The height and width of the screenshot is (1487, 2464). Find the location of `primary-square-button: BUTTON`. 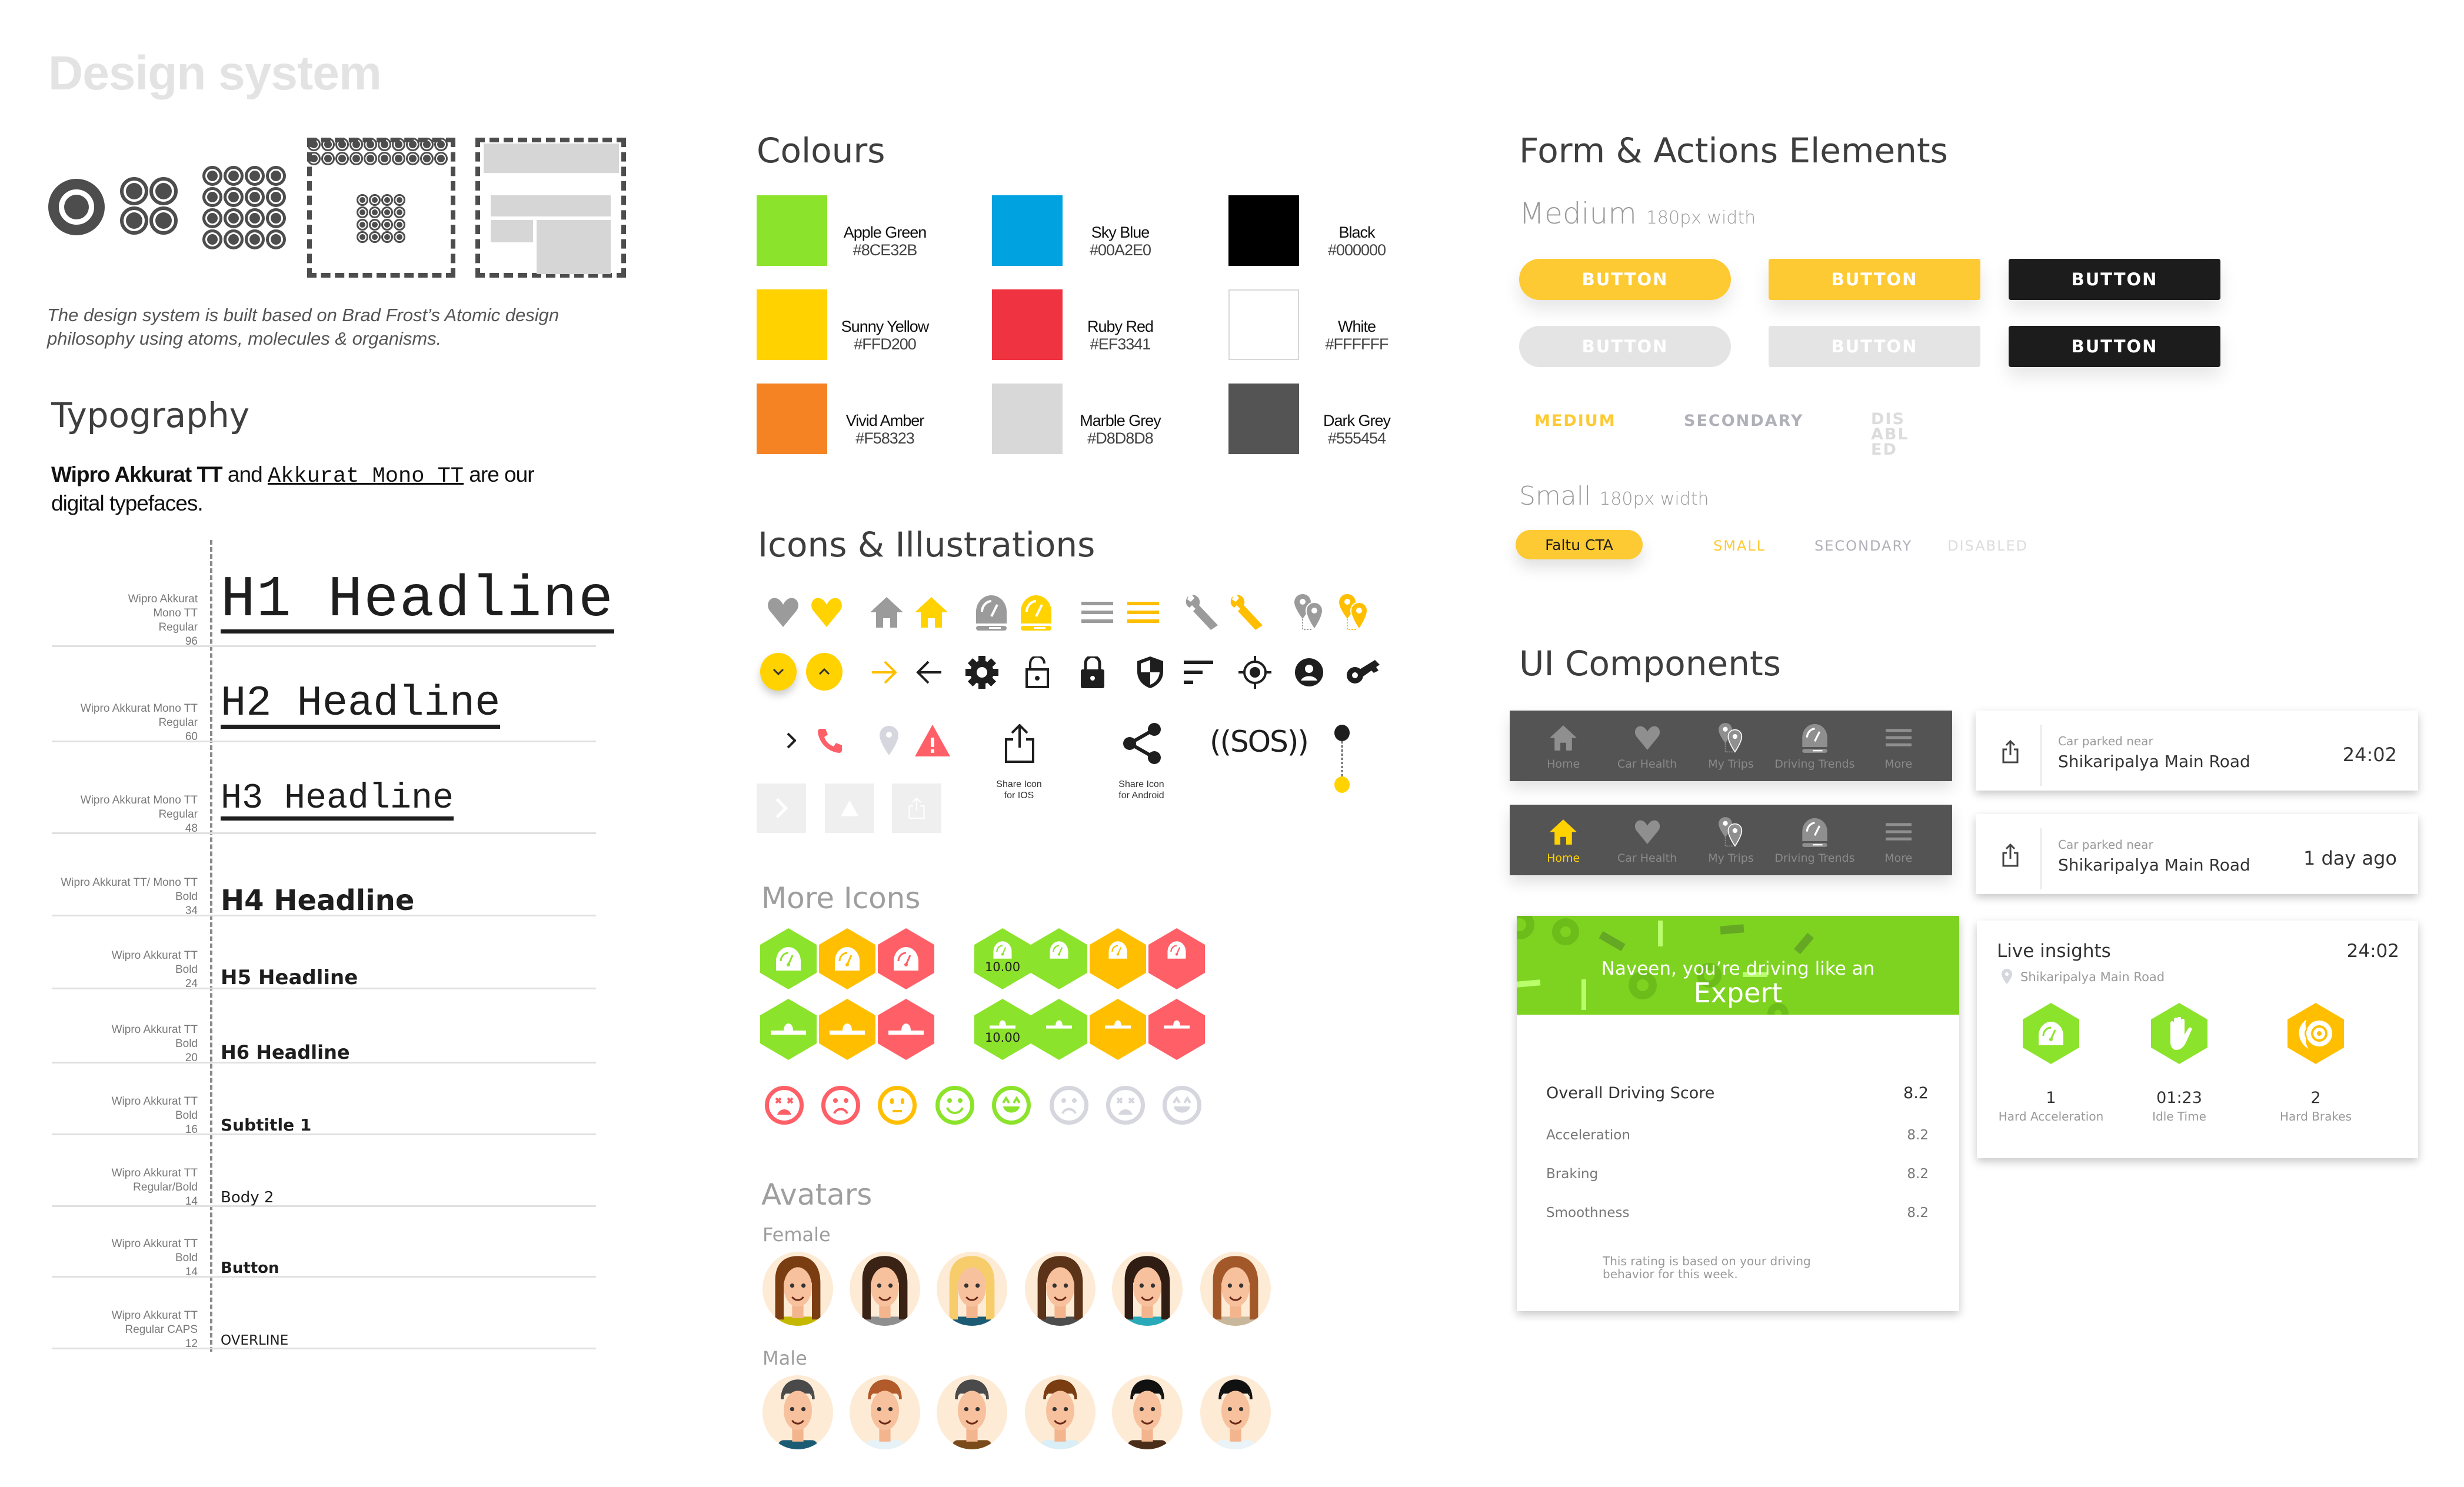

primary-square-button: BUTTON is located at coordinates (1874, 279).